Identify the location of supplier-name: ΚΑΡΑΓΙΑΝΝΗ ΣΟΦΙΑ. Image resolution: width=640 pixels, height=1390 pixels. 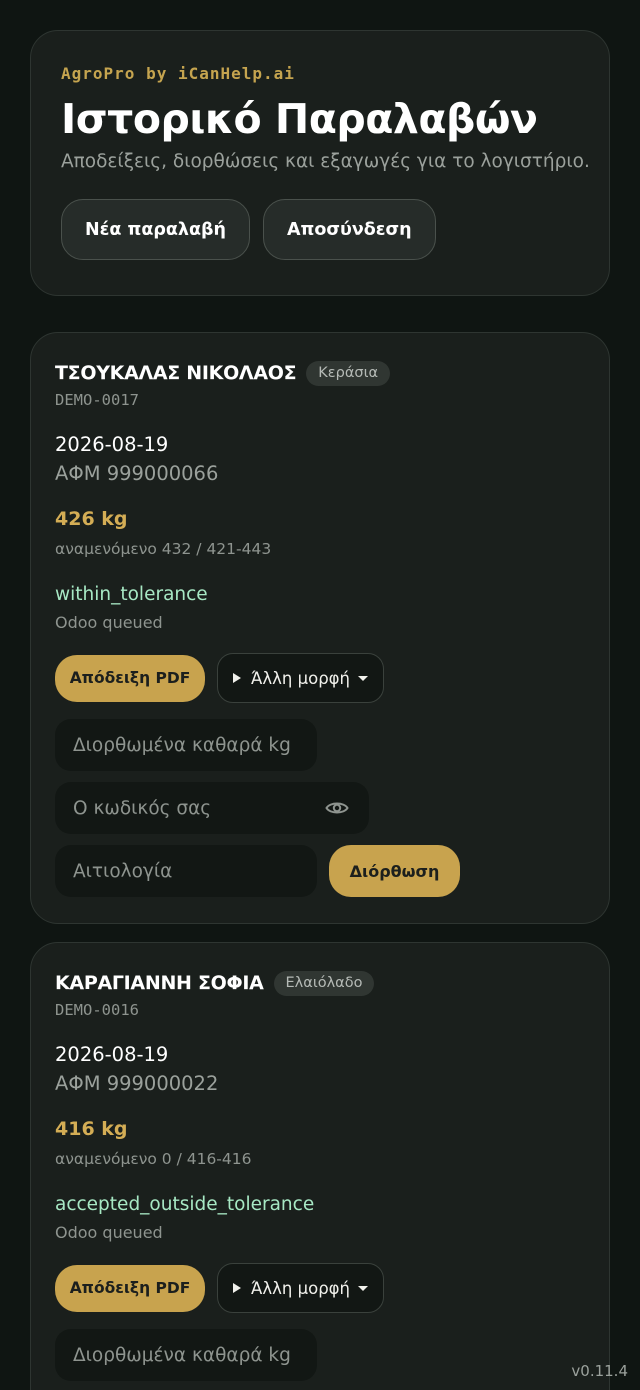
(159, 983).